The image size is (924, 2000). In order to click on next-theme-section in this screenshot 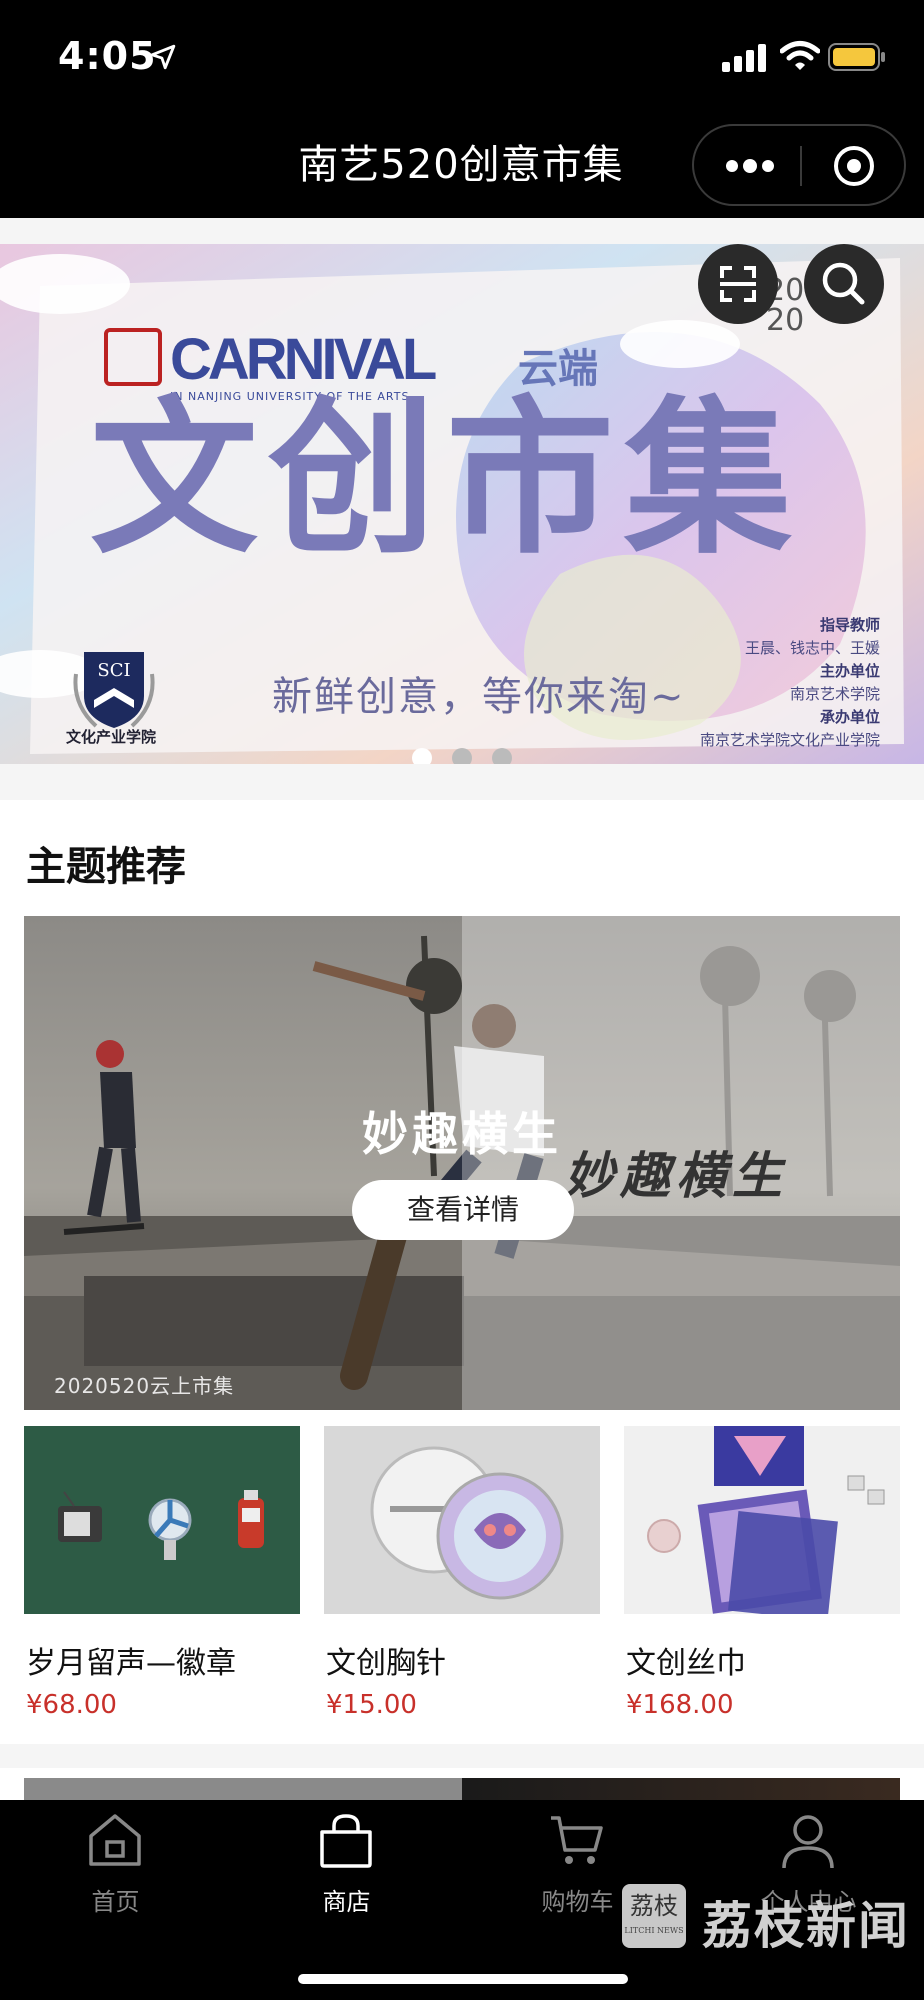, I will do `click(462, 1784)`.